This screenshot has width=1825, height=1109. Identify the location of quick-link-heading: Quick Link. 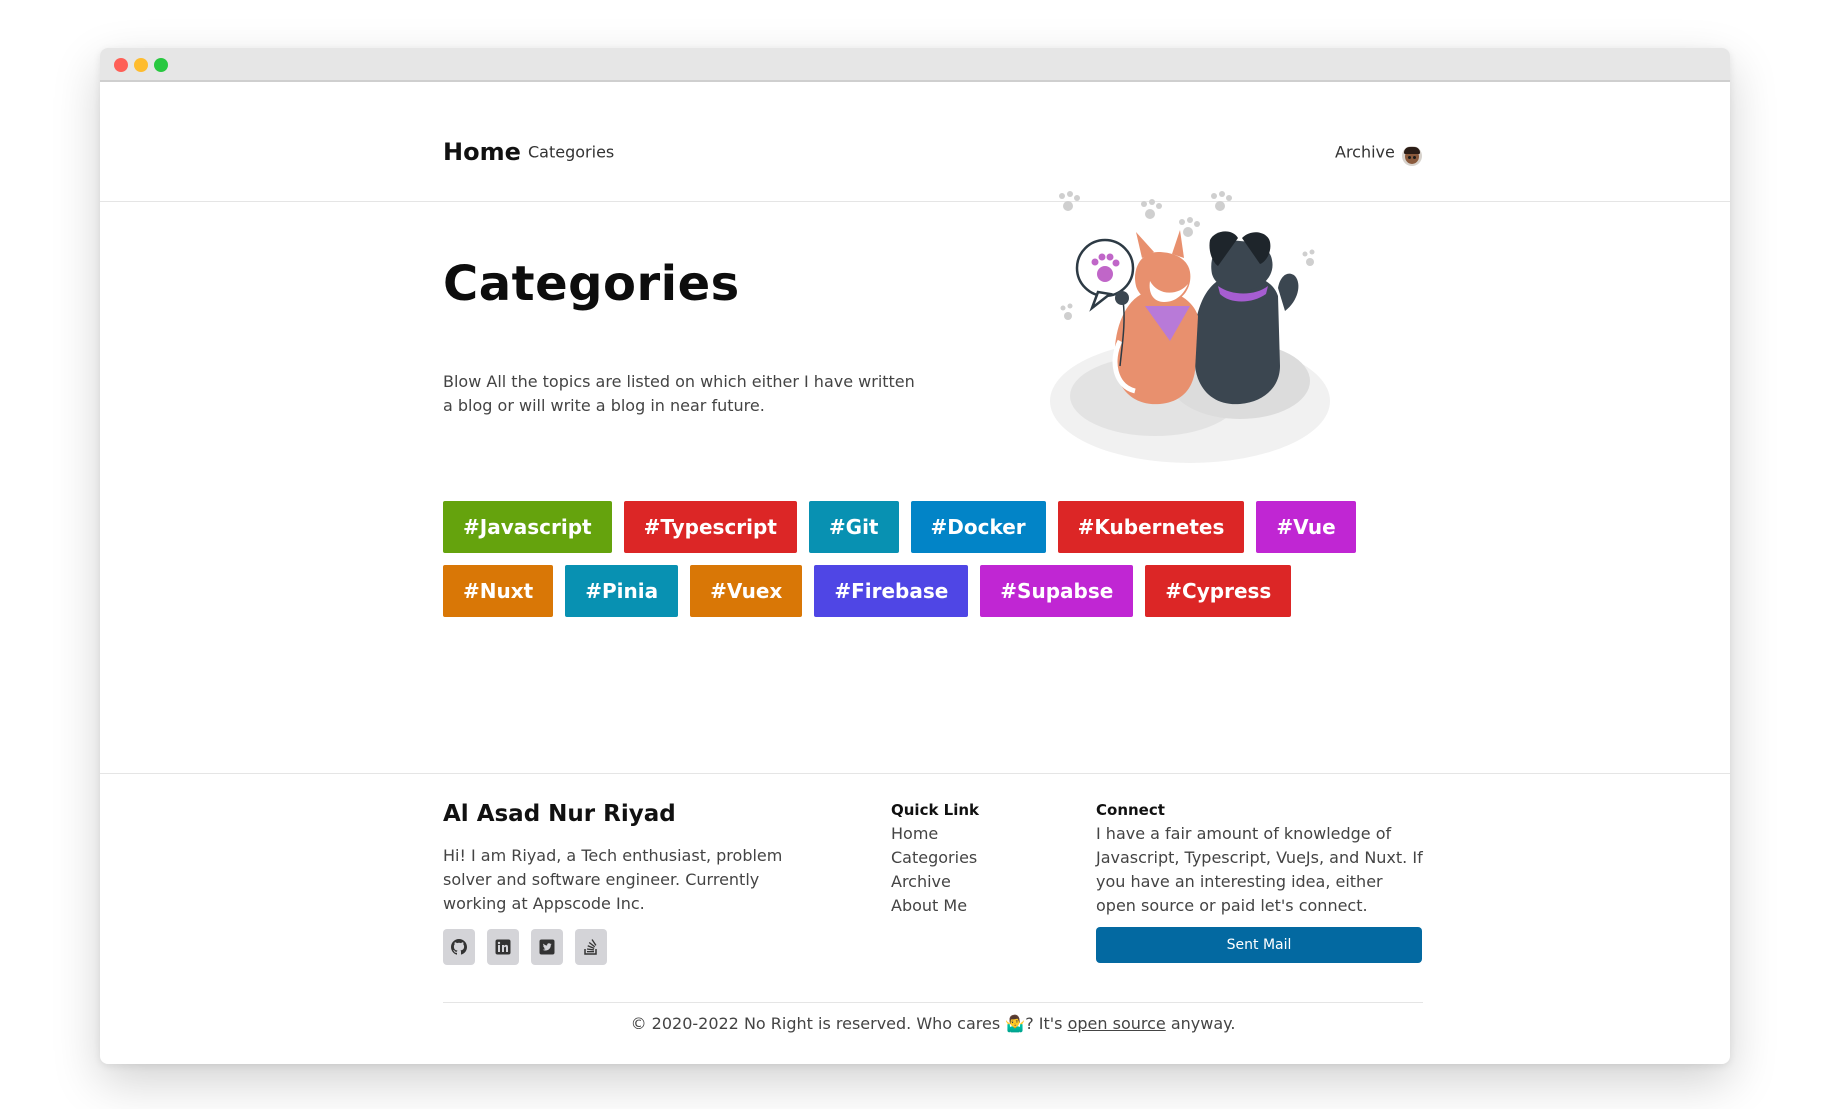
(935, 810).